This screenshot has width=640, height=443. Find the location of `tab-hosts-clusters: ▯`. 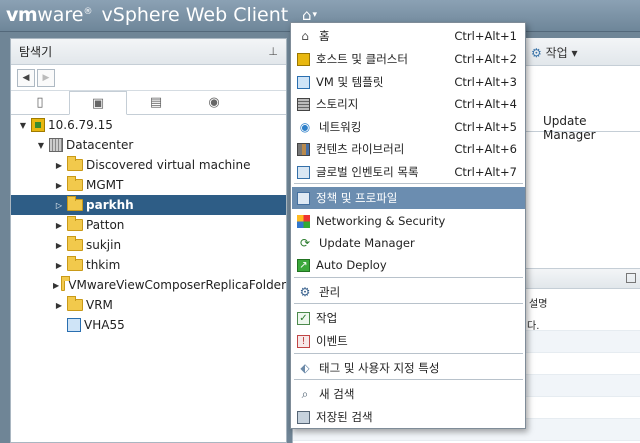

tab-hosts-clusters: ▯ is located at coordinates (40, 102).